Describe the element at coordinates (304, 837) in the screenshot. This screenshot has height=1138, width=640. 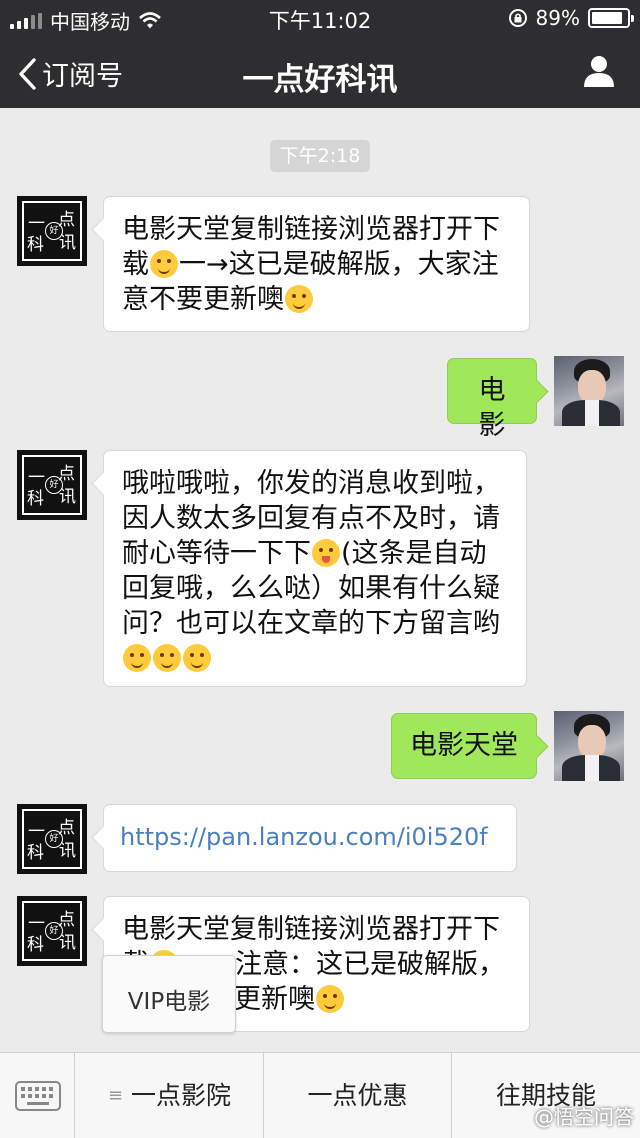
I see `download-link: https://pan.lanzou.com/i0i520f` at that location.